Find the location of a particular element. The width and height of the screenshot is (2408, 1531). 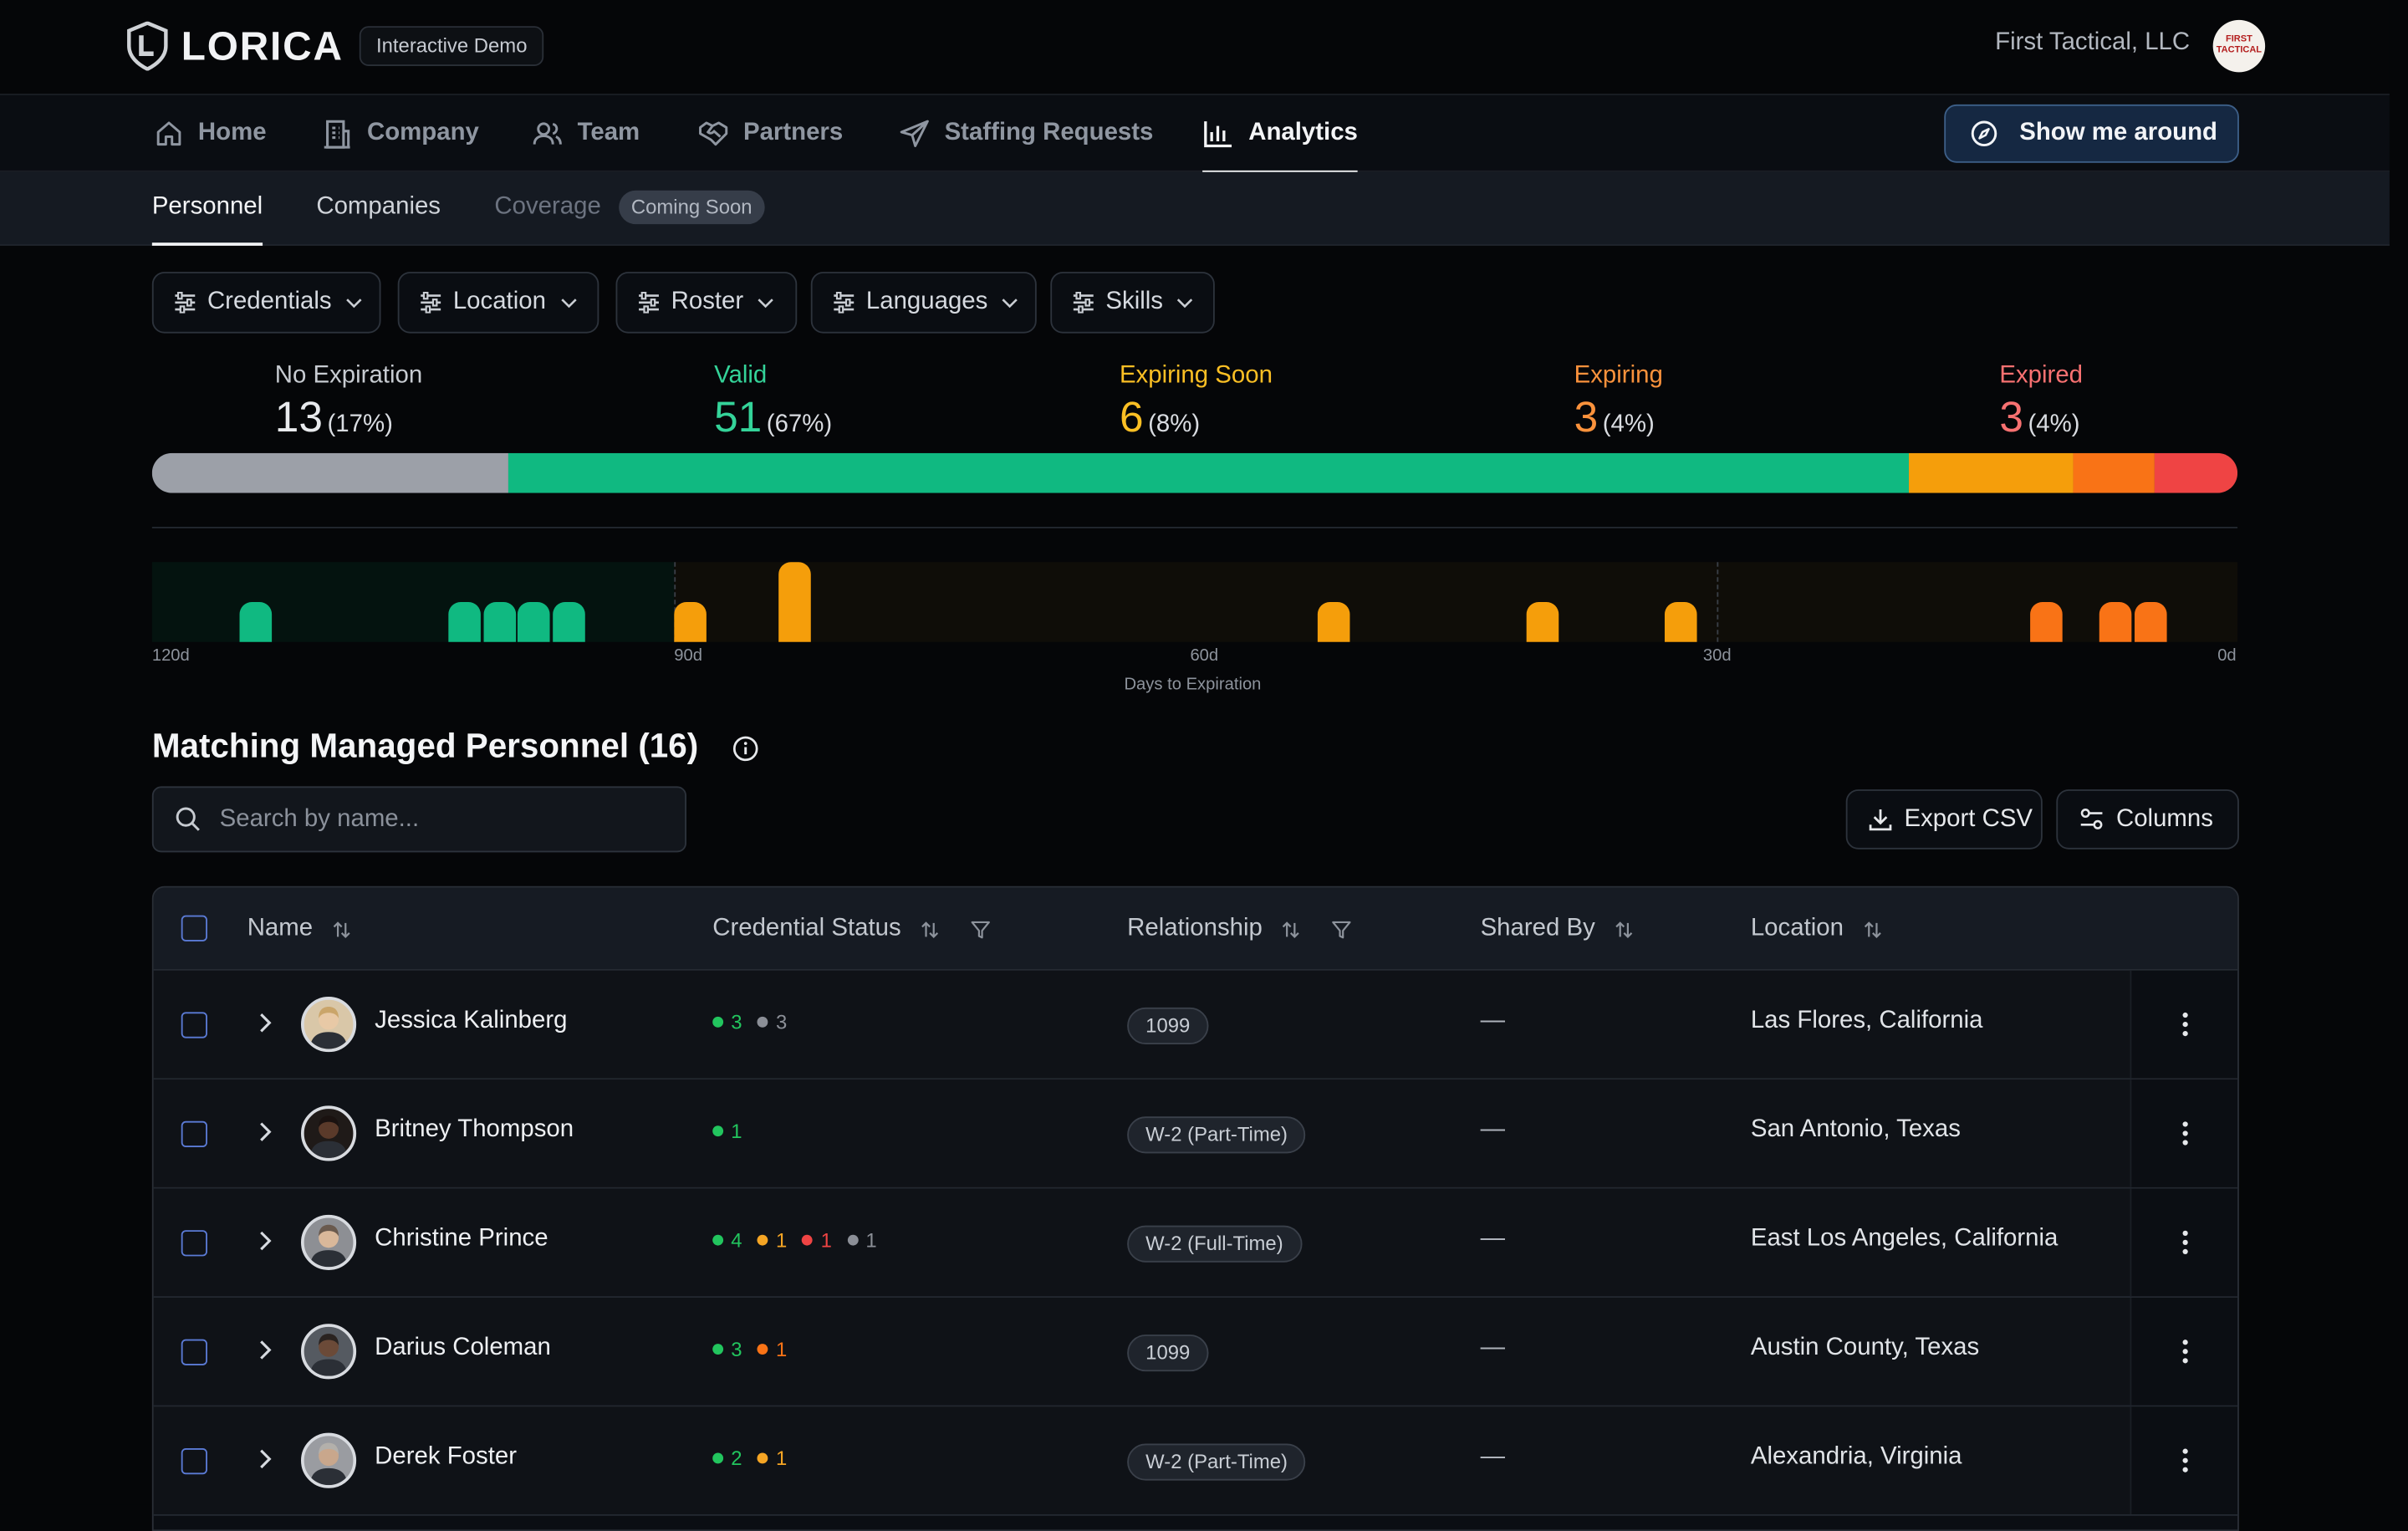

tab-coverage: Coverage is located at coordinates (547, 206).